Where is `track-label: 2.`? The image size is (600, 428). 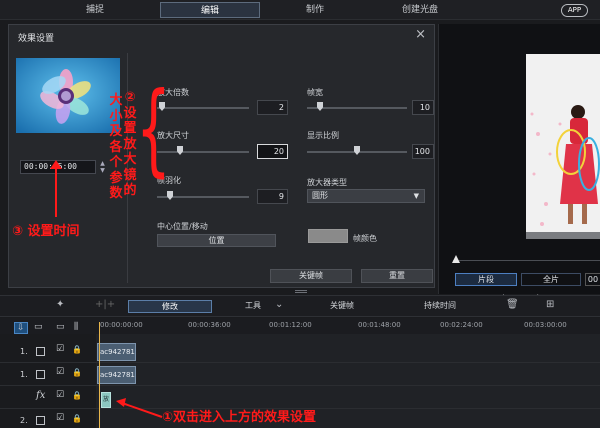 track-label: 2. is located at coordinates (24, 420).